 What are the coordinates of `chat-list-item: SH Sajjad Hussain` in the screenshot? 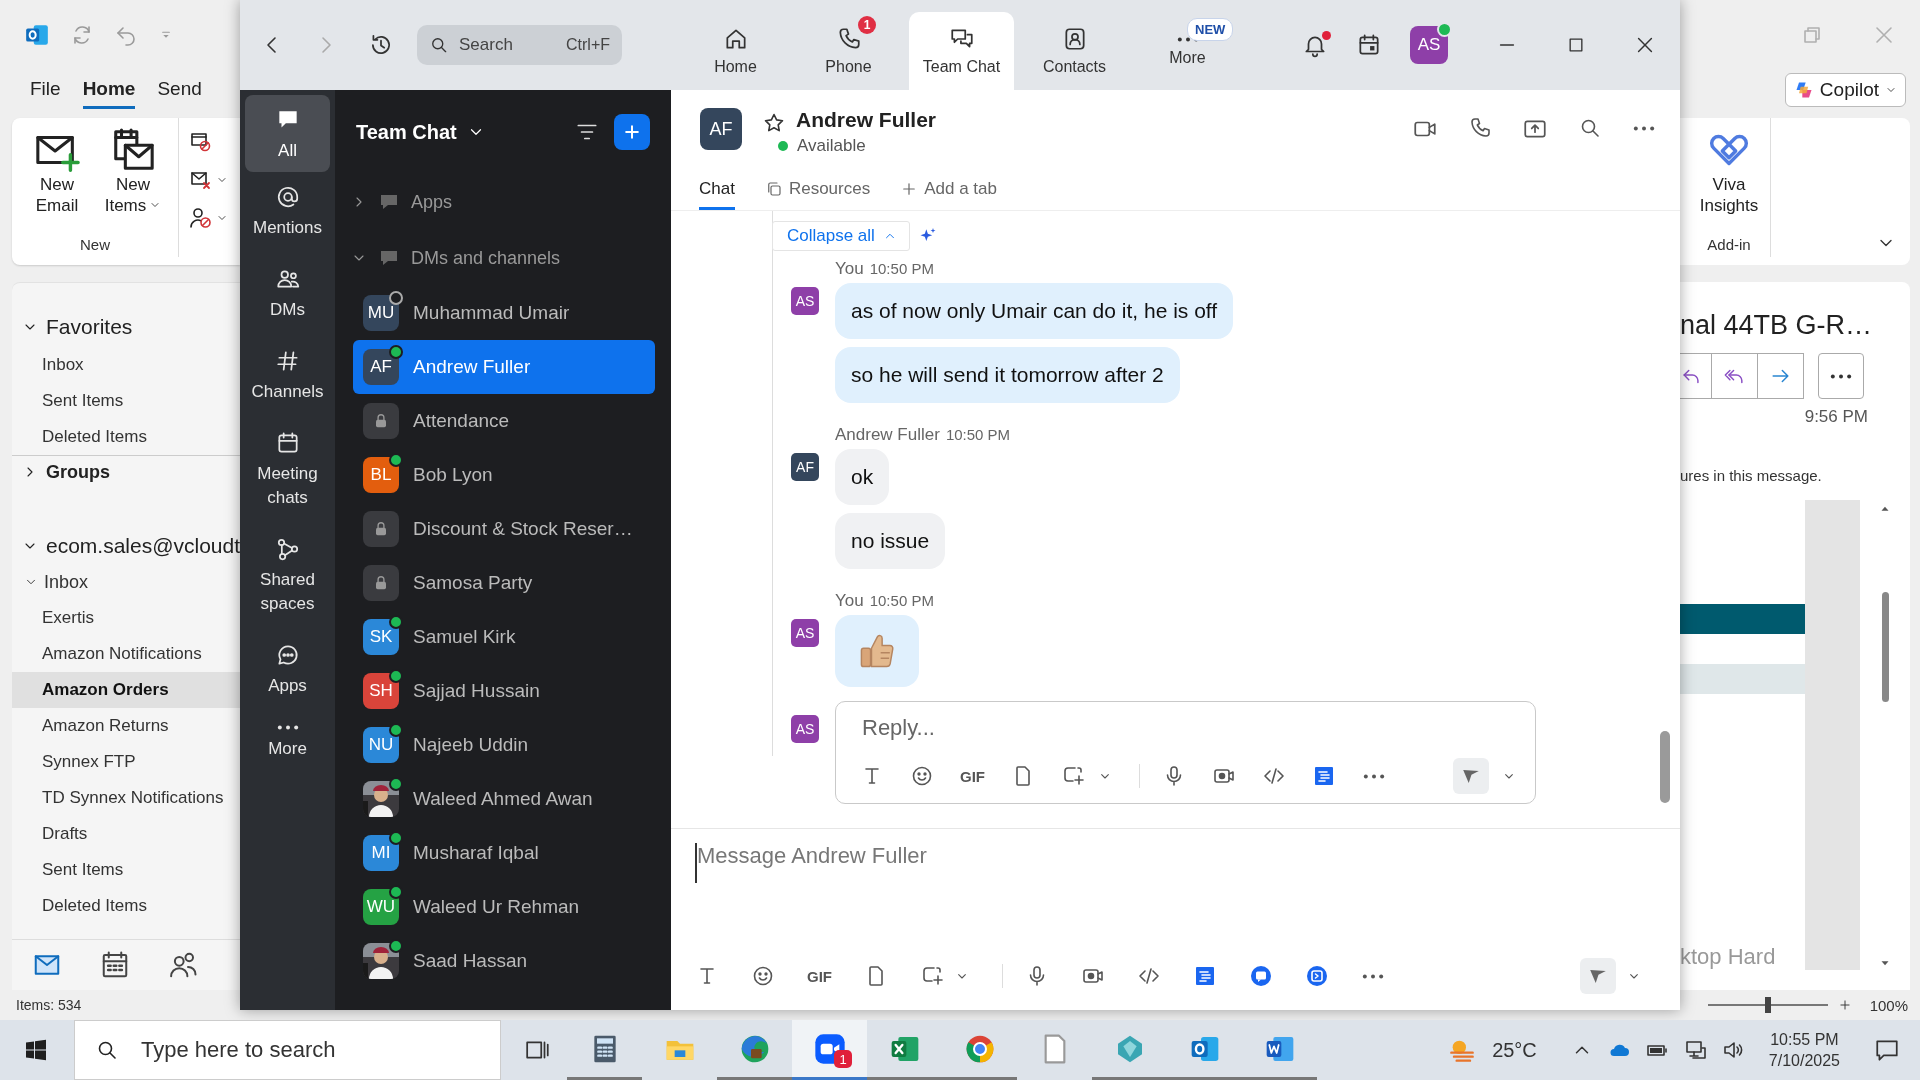 It's located at (504, 691).